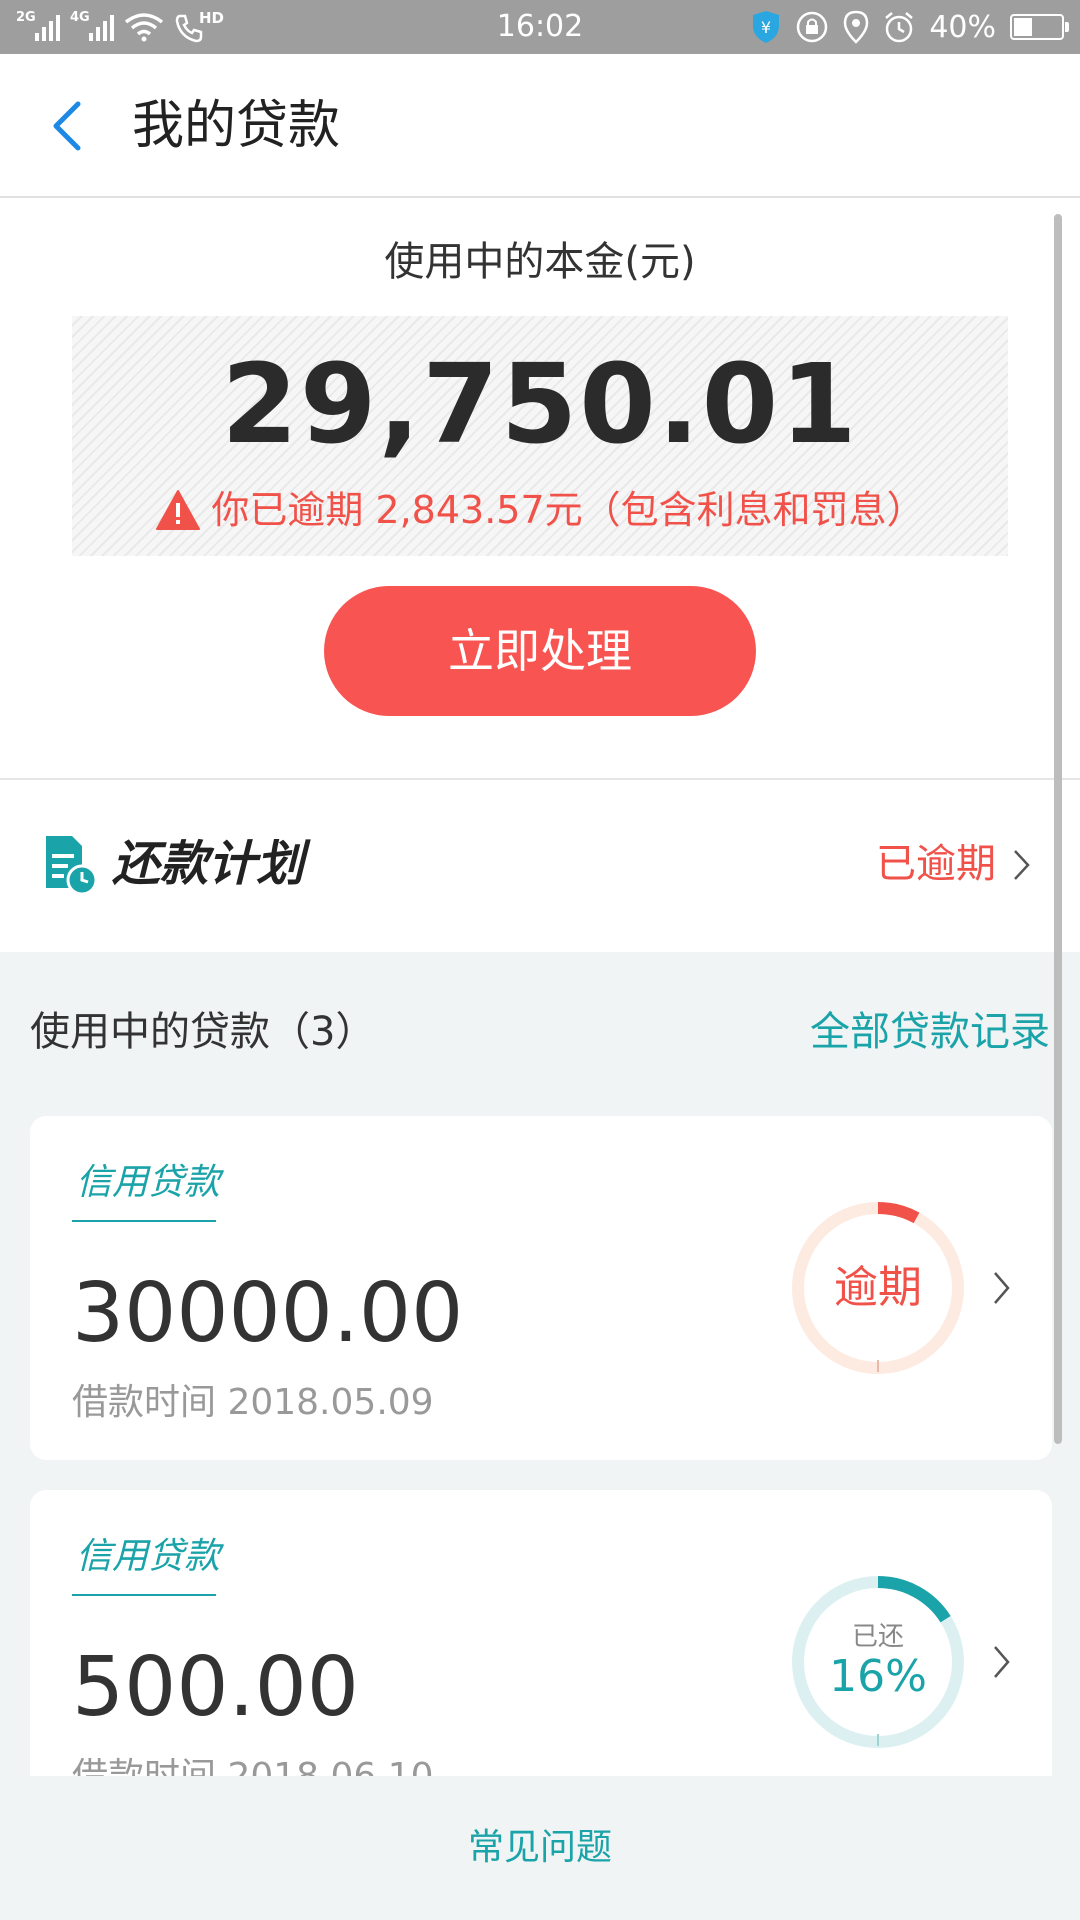 Image resolution: width=1080 pixels, height=1920 pixels. I want to click on scrollbar, so click(1058, 829).